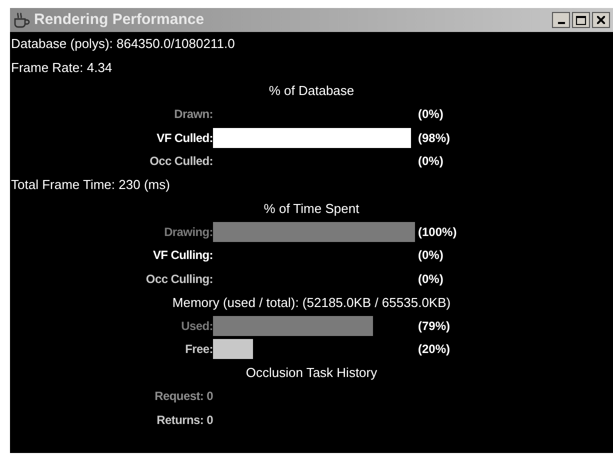 The image size is (613, 457). I want to click on percent-text: (100%), so click(437, 232).